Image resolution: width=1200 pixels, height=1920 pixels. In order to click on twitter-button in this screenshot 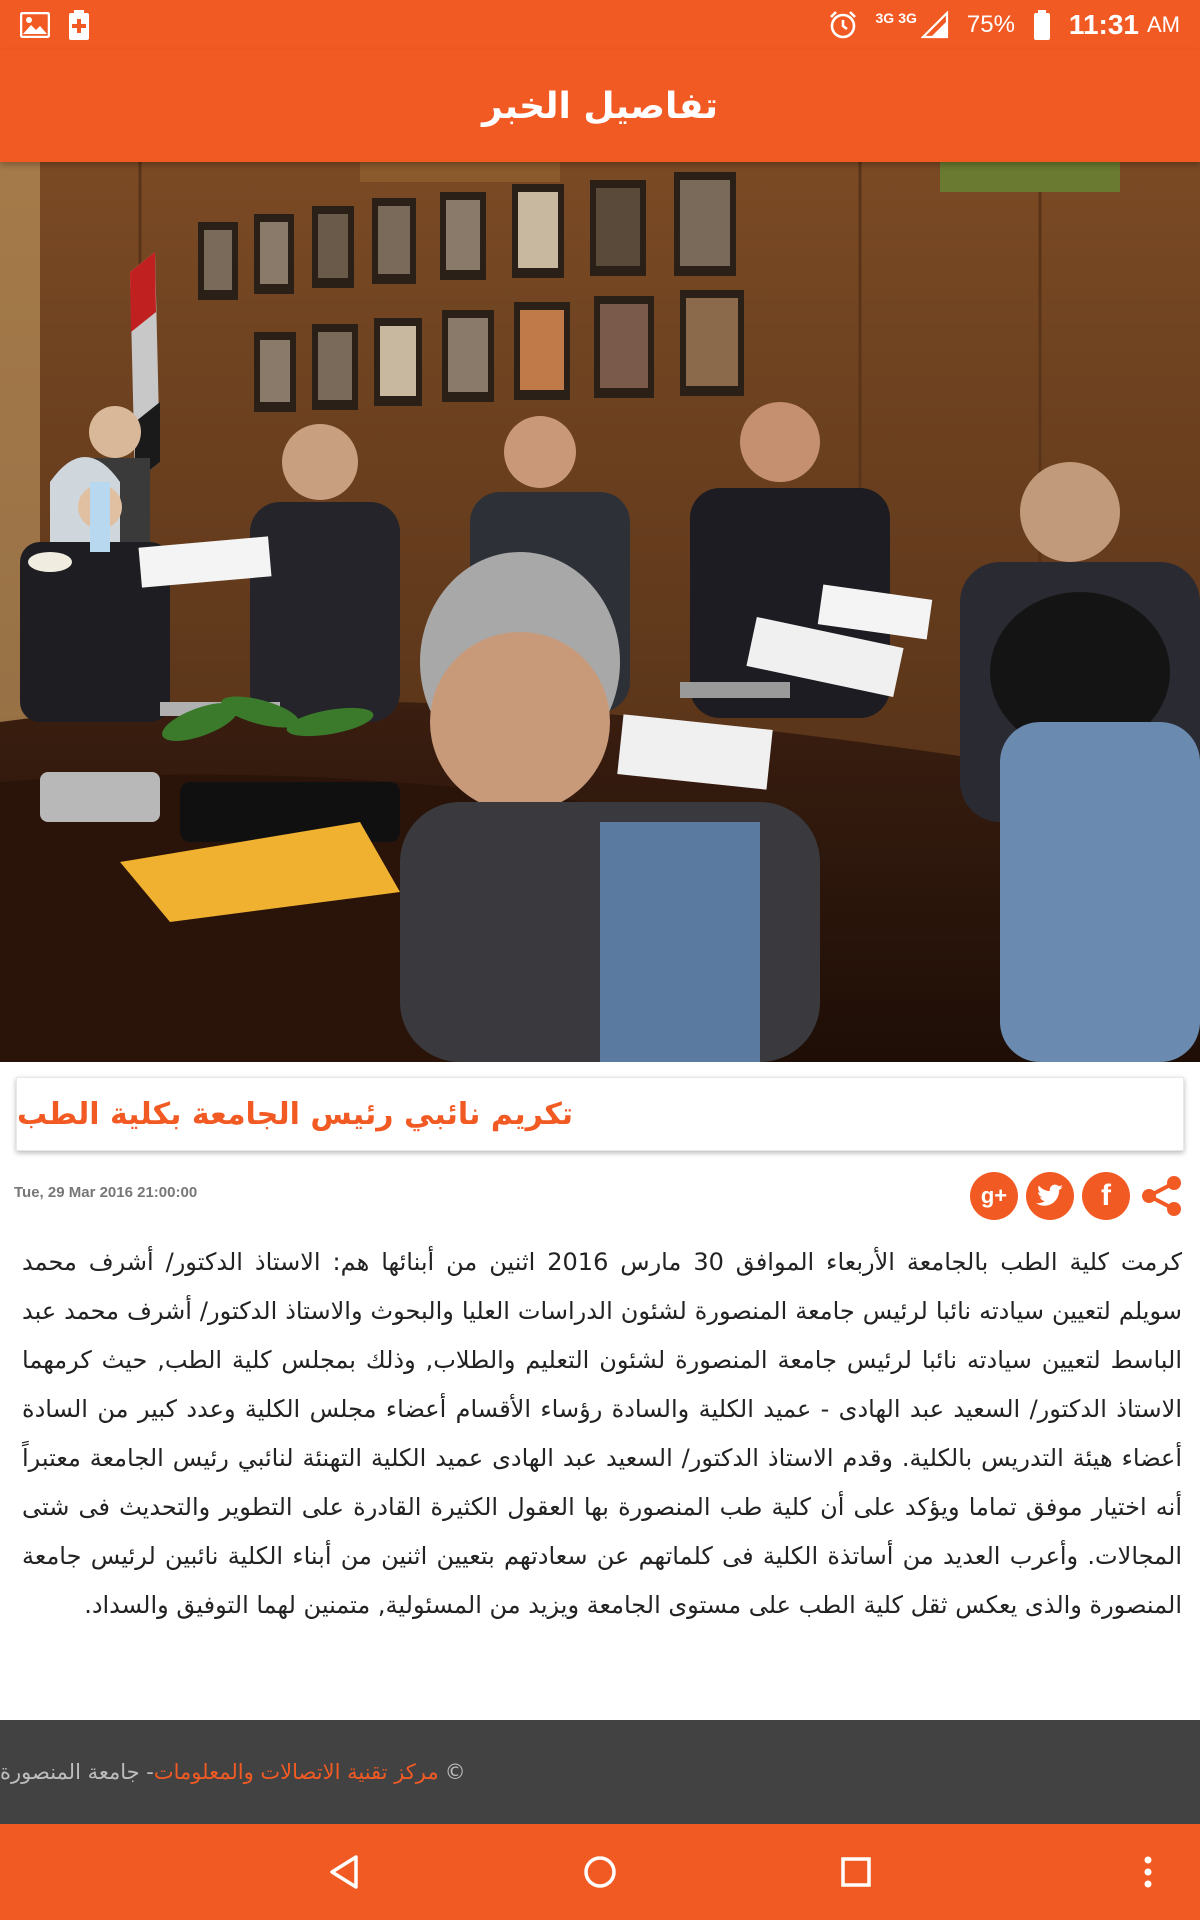, I will do `click(1050, 1196)`.